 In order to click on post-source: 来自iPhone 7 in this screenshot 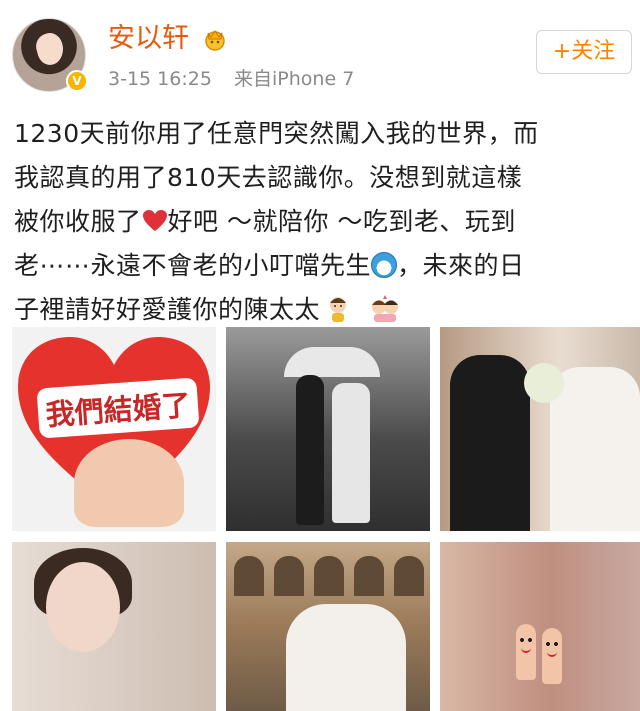, I will do `click(294, 79)`.